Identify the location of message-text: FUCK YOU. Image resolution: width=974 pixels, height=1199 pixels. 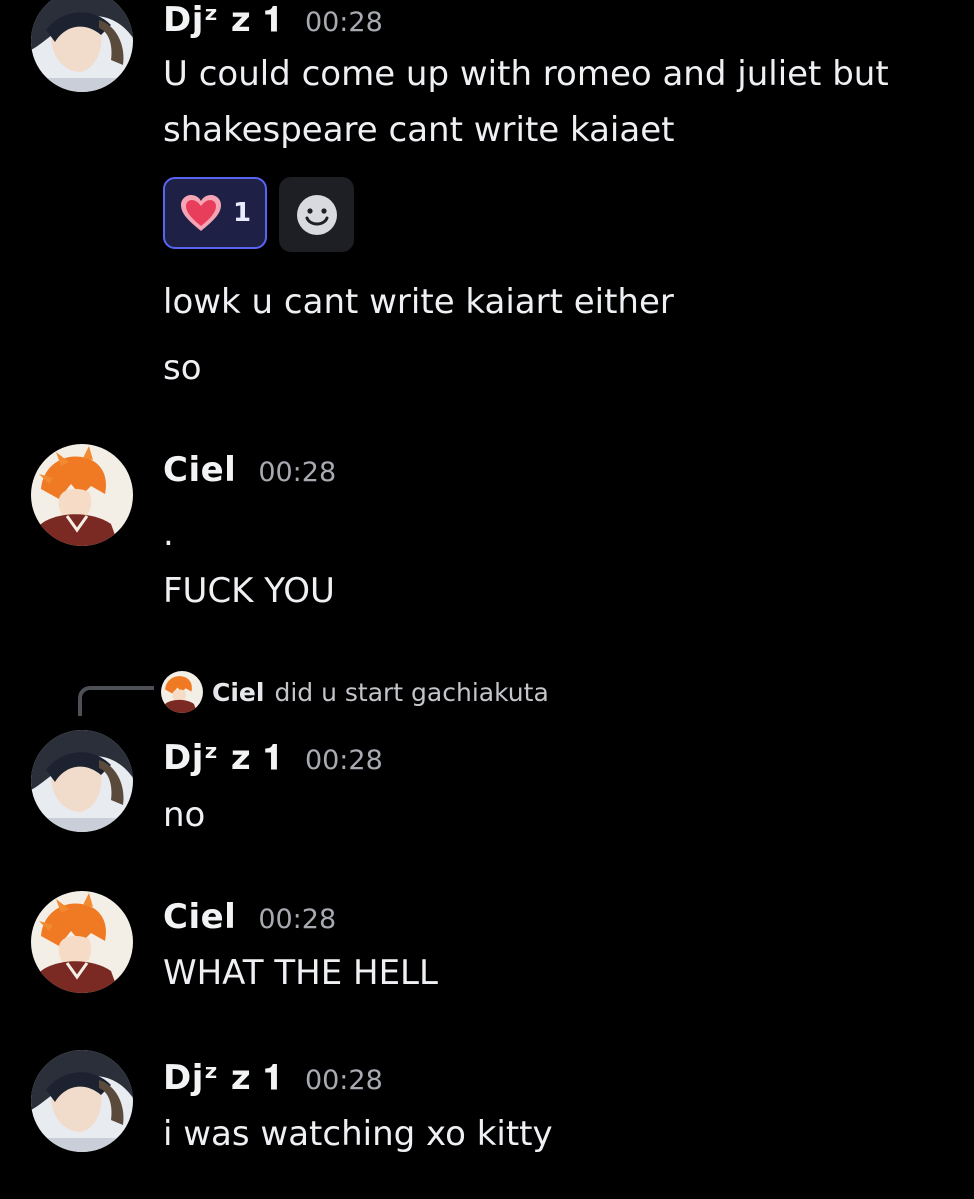
(249, 591).